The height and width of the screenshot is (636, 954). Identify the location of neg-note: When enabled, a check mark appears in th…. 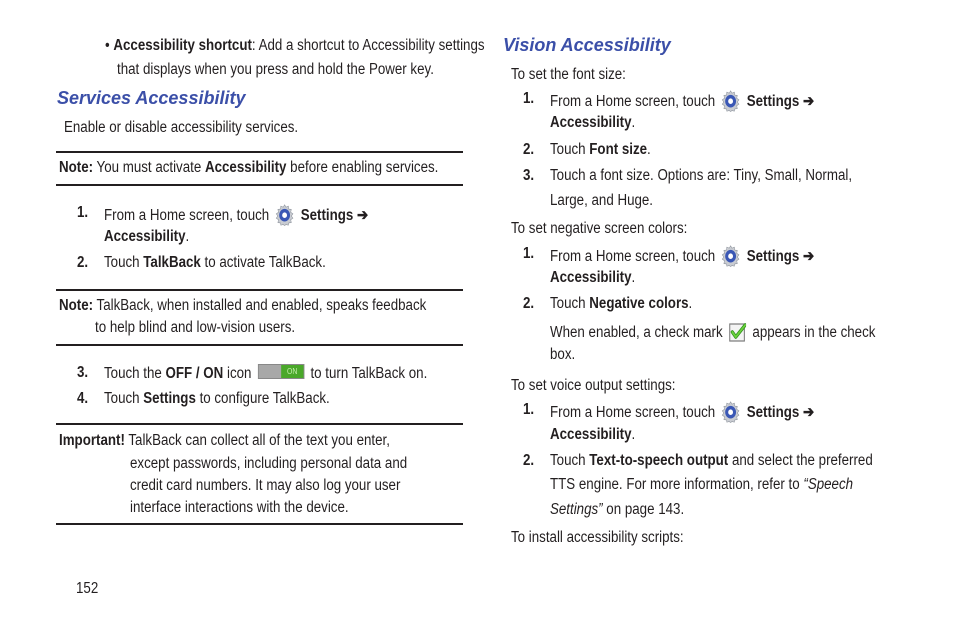
(713, 332).